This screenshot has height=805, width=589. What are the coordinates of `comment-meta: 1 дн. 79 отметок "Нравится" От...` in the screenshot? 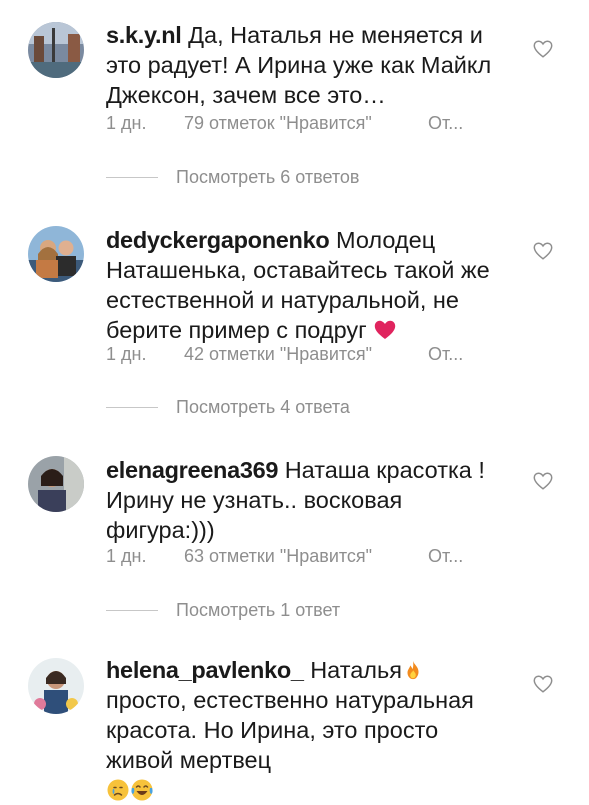 It's located at (284, 123).